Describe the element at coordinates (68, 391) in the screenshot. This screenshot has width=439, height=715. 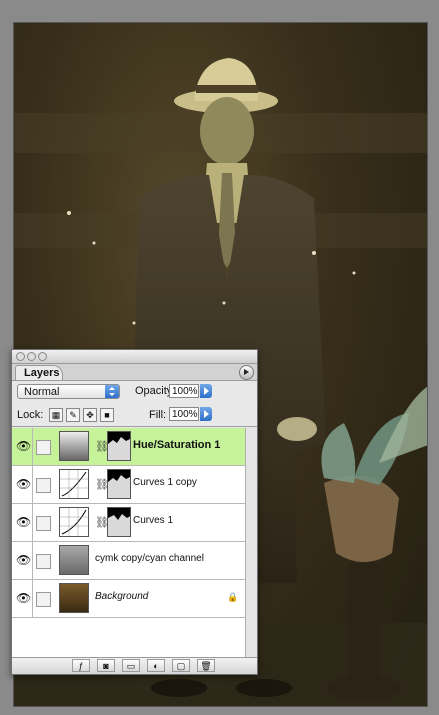
I see `blend-mode-select: Normal` at that location.